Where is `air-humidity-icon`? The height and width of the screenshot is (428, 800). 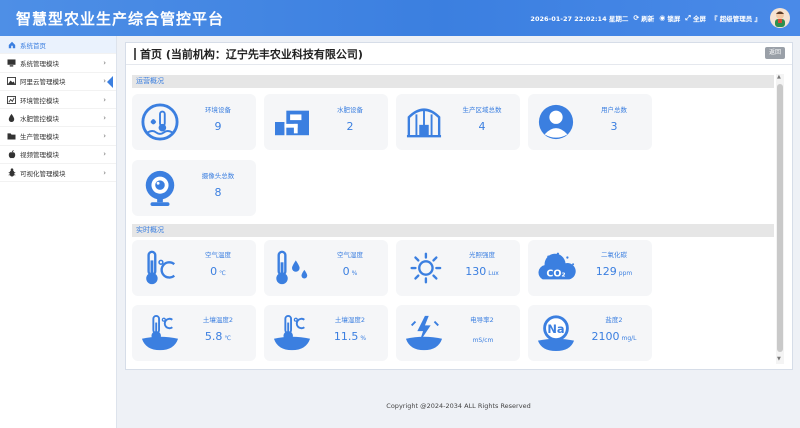 air-humidity-icon is located at coordinates (292, 268).